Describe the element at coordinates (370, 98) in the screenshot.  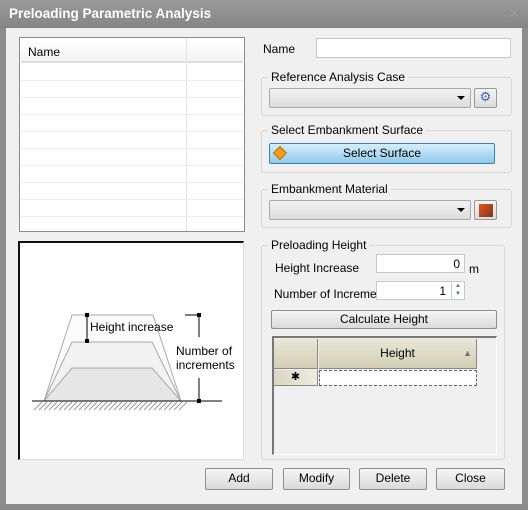
I see `reference-analysis-combo` at that location.